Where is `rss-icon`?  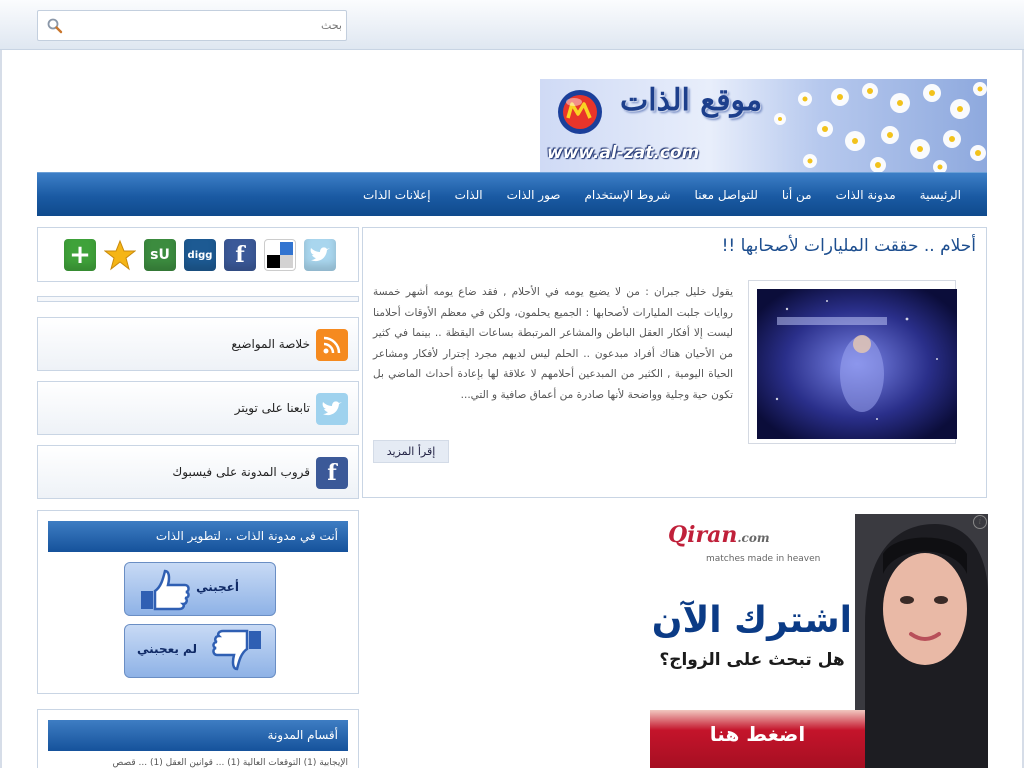 rss-icon is located at coordinates (332, 345).